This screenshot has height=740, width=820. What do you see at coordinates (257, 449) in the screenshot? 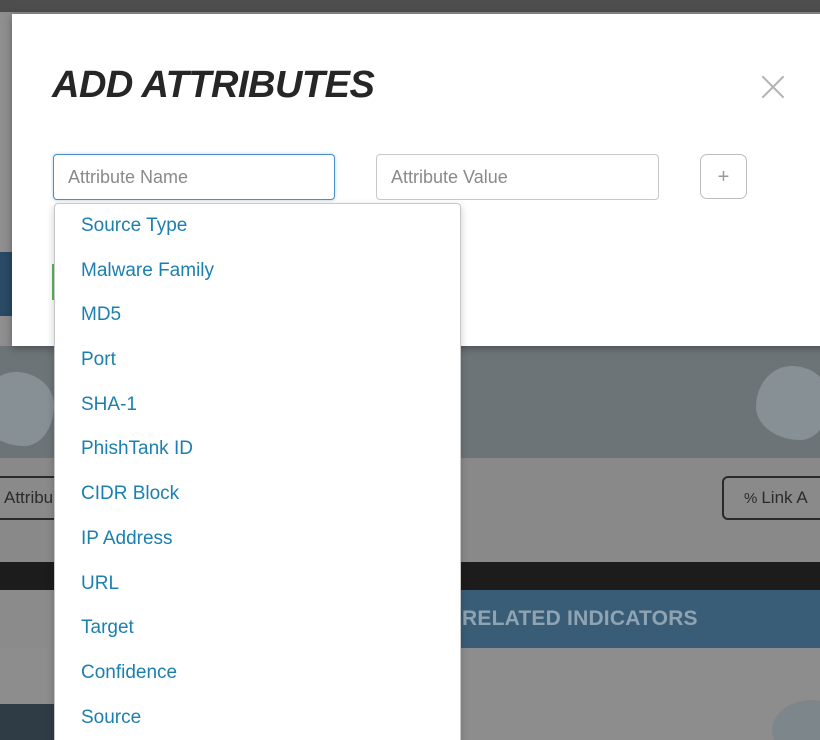
I see `suggestion-item: PhishTank ID` at bounding box center [257, 449].